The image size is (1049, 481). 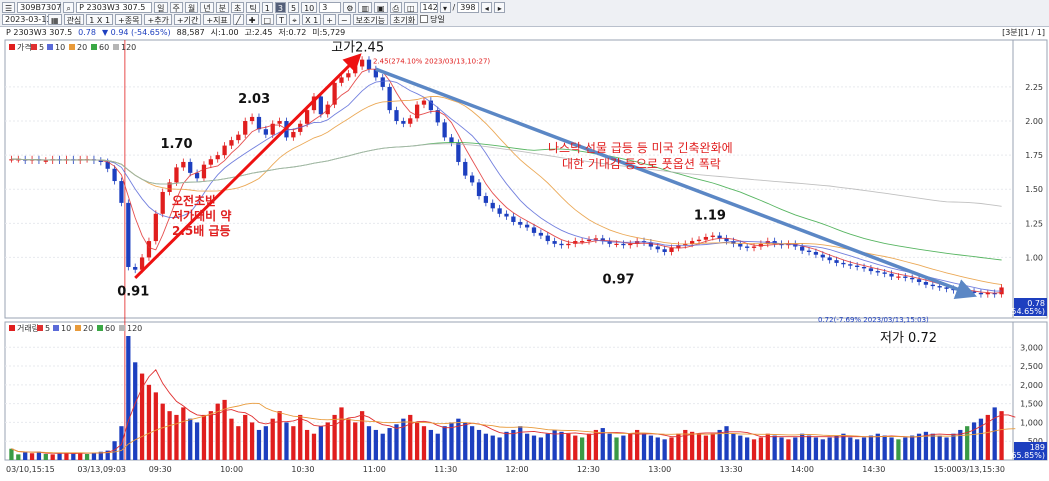 I want to click on time-axis-label: 12:00, so click(x=517, y=469).